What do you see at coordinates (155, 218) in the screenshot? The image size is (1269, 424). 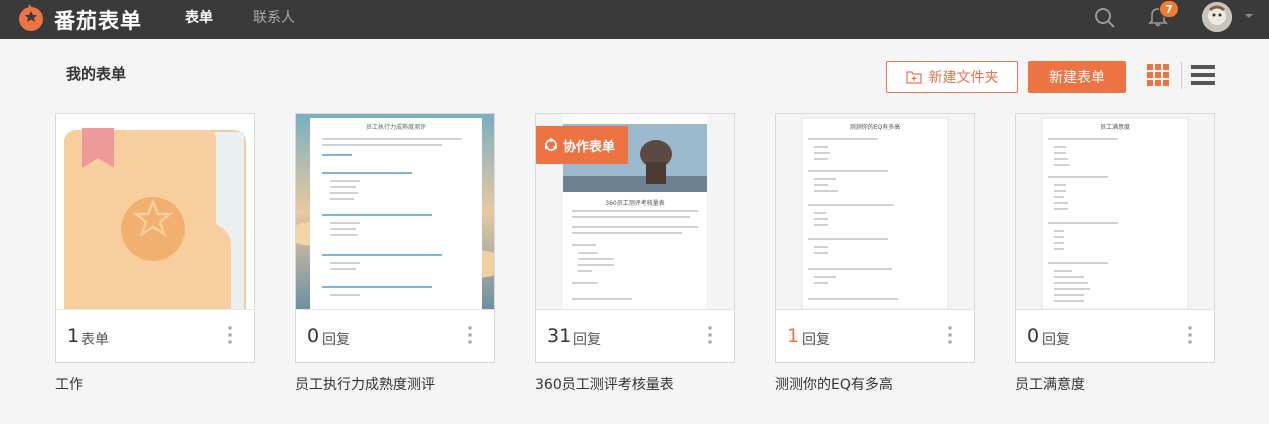 I see `folder-icon` at bounding box center [155, 218].